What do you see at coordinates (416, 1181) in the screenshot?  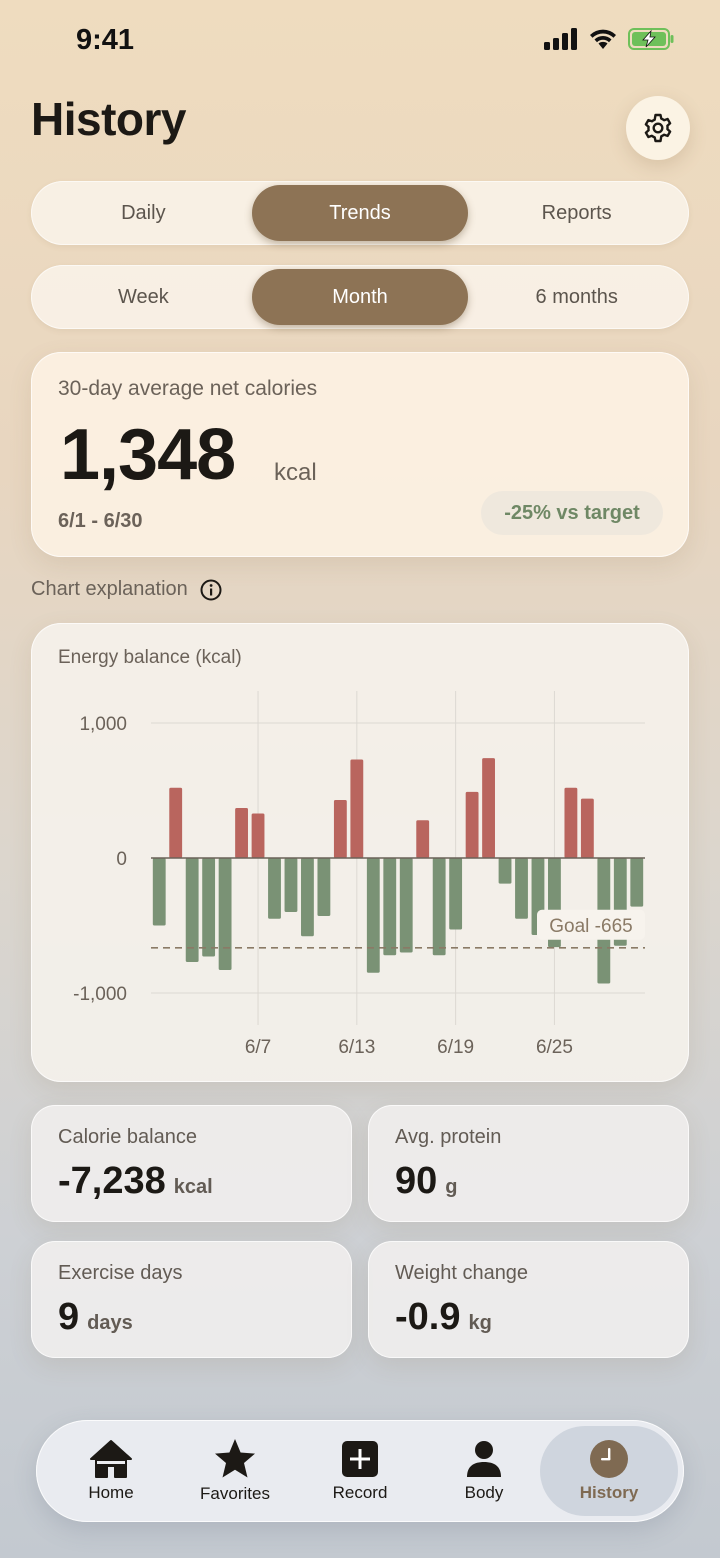 I see `stat-value: 90` at bounding box center [416, 1181].